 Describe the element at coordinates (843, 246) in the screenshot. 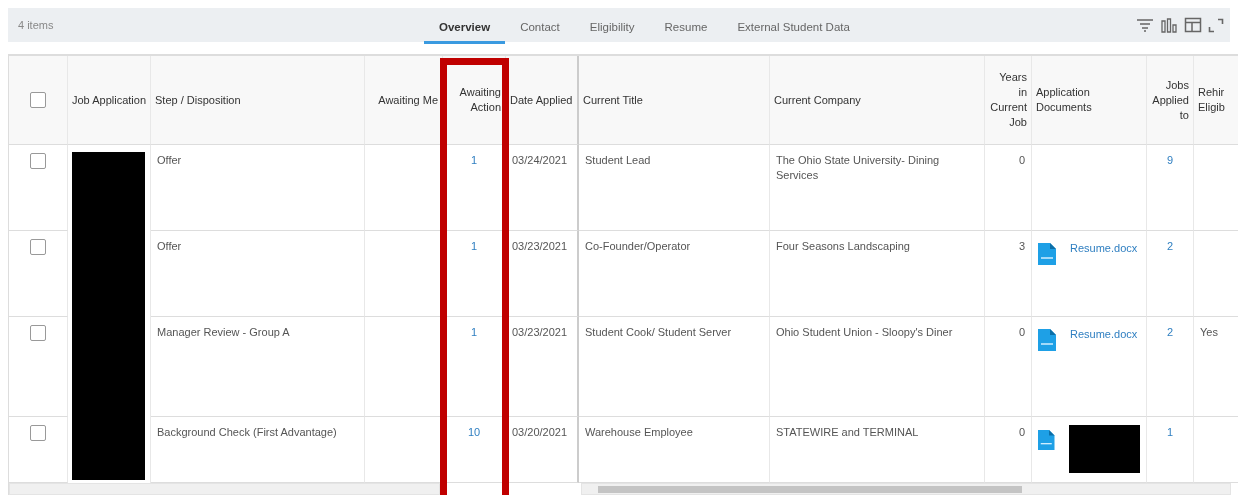

I see `table-cell: Four Seasons Landscaping` at that location.